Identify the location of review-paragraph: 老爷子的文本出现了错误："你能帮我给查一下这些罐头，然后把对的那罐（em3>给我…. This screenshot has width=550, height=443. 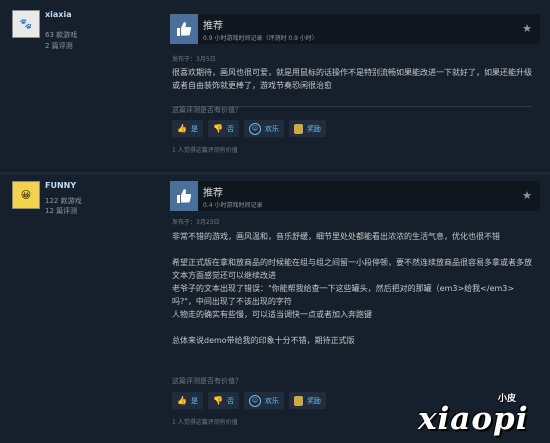
(343, 295).